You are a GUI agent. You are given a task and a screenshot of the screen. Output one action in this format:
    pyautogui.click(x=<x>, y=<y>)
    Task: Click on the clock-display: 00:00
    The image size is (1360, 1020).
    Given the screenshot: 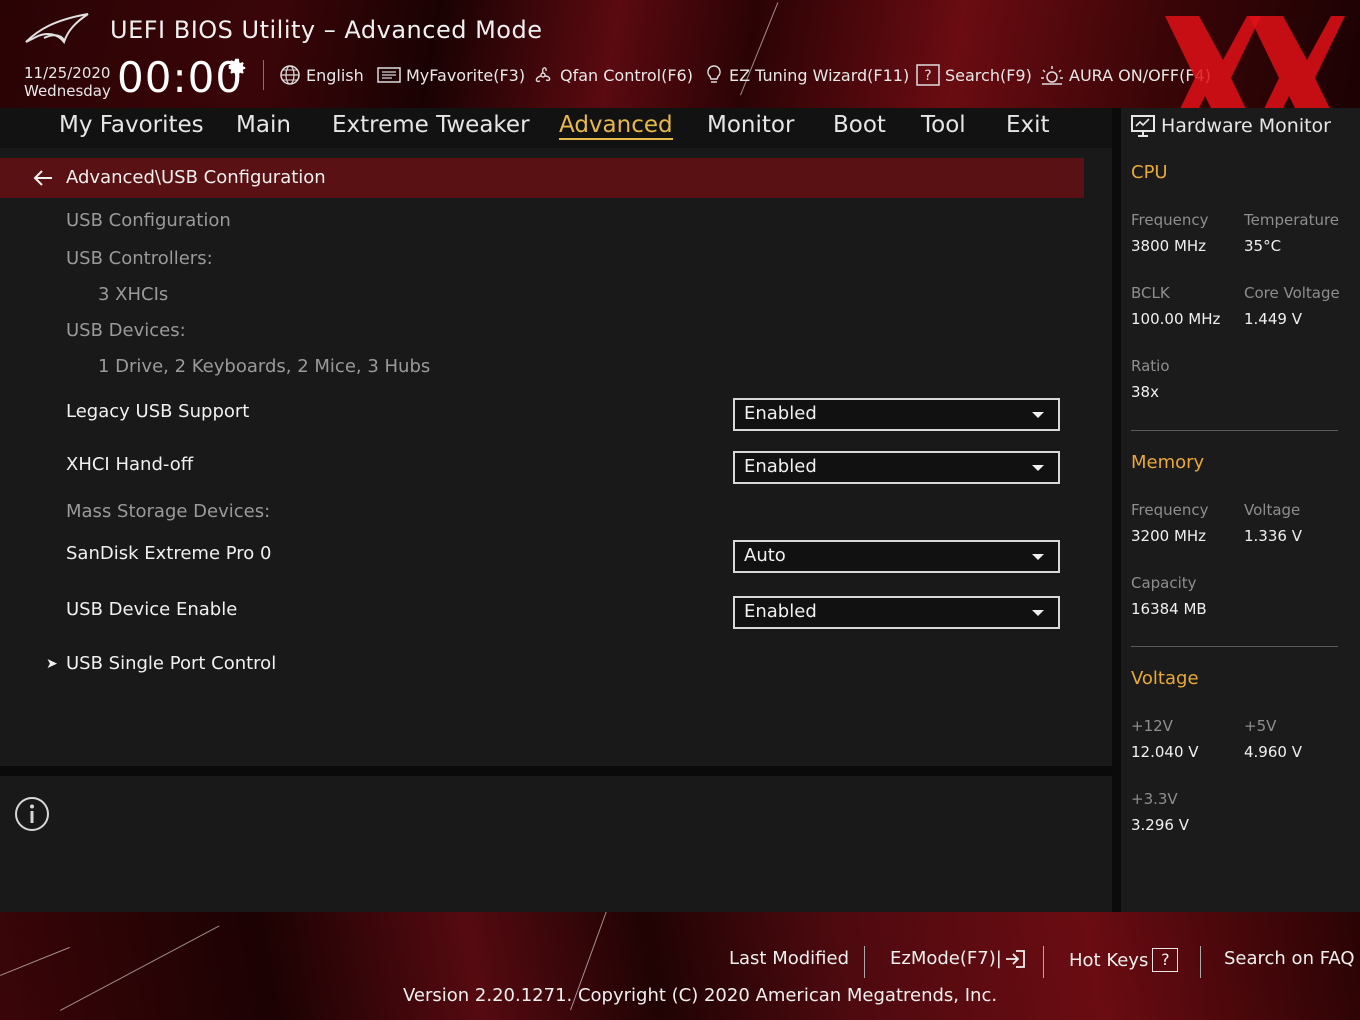 What is the action you would take?
    pyautogui.click(x=180, y=77)
    